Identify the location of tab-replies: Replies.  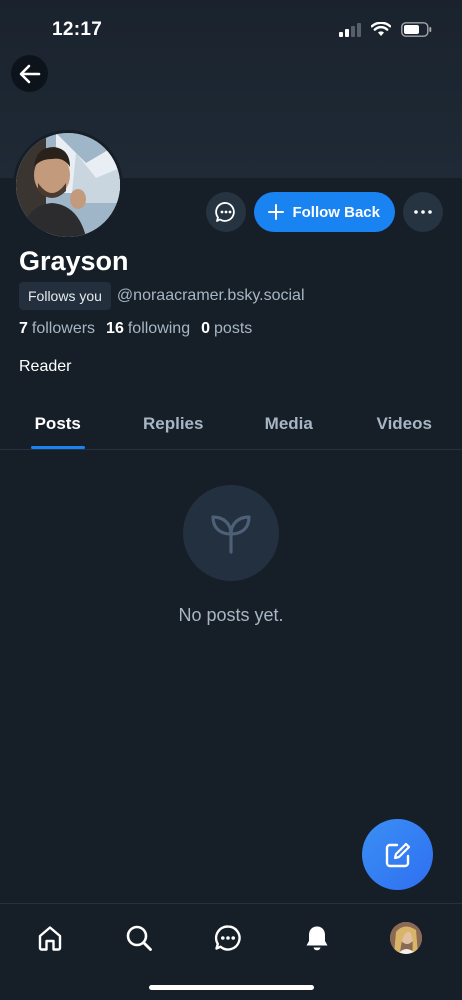
(174, 423).